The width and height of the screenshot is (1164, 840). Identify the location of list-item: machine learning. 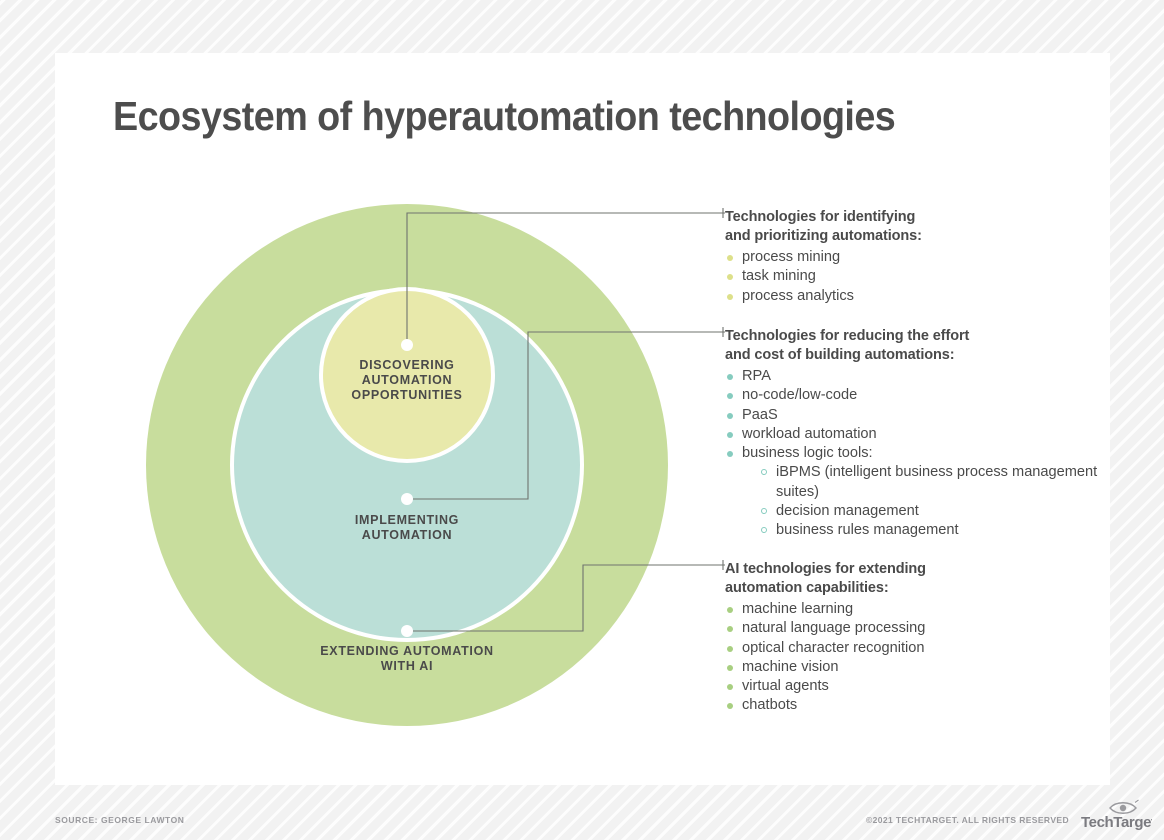
(915, 609).